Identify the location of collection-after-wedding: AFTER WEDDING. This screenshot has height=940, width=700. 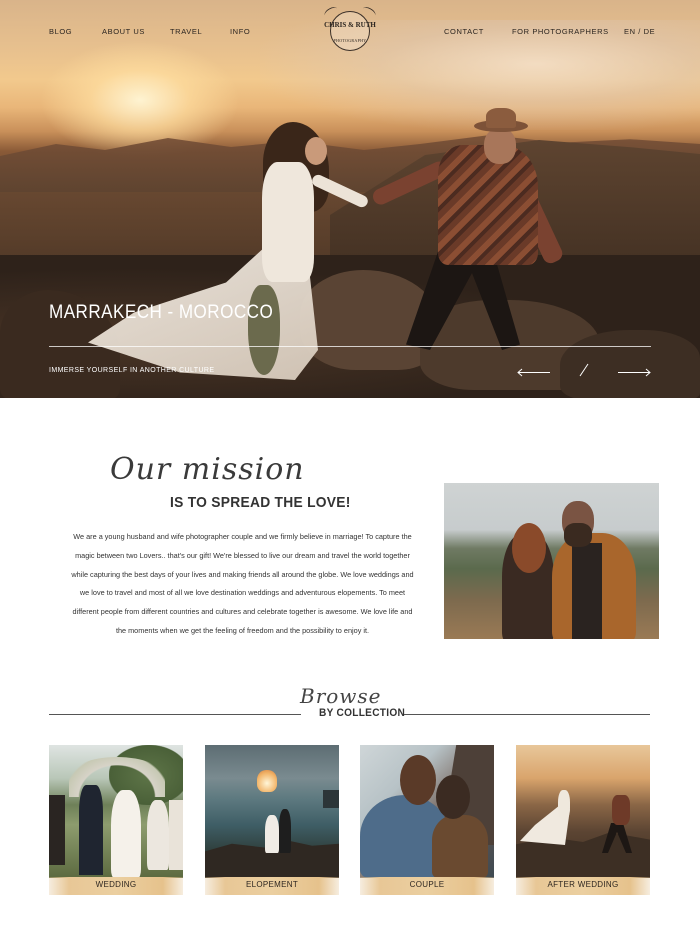
(583, 820).